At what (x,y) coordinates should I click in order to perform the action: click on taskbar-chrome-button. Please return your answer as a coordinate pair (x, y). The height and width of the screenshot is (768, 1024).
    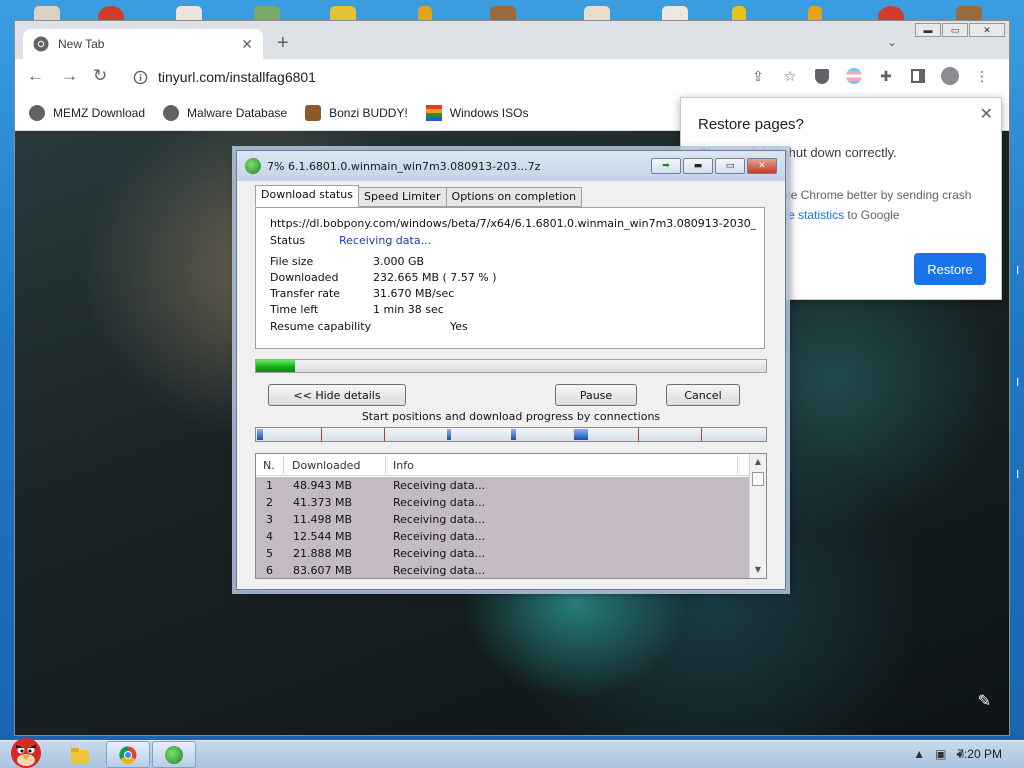
    Looking at the image, I should click on (128, 754).